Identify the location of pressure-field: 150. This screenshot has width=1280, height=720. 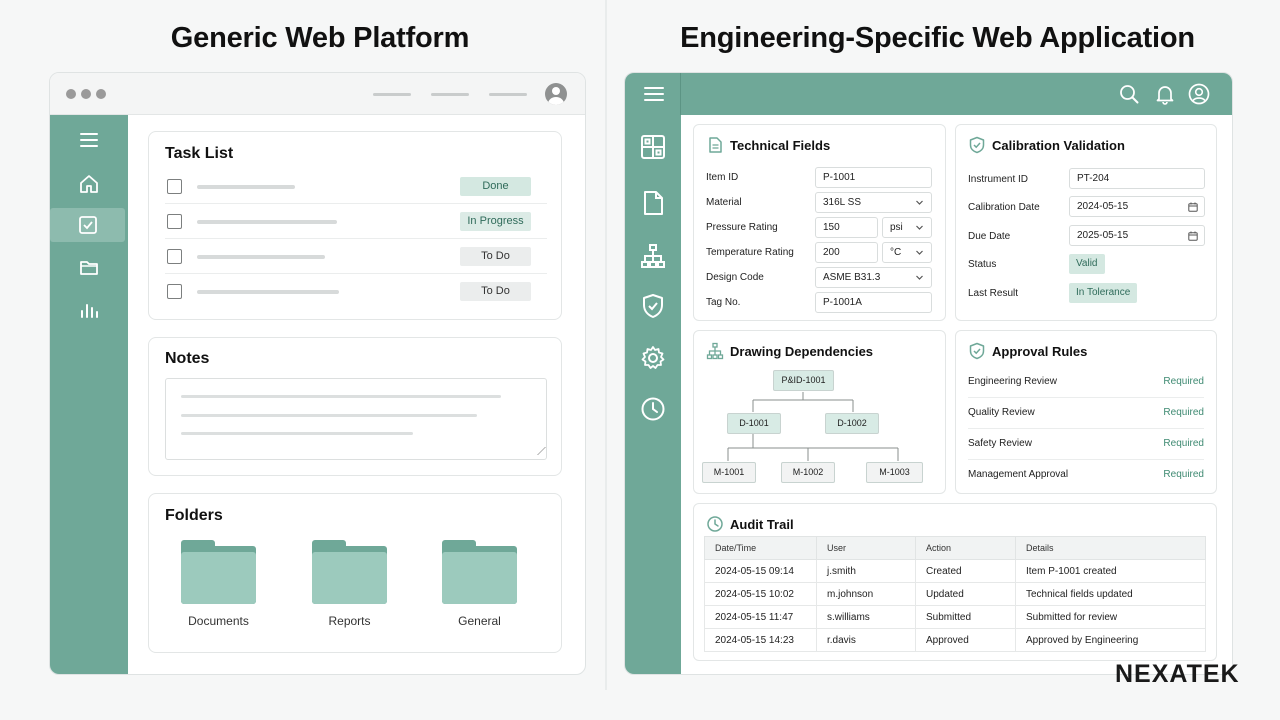
(846, 227).